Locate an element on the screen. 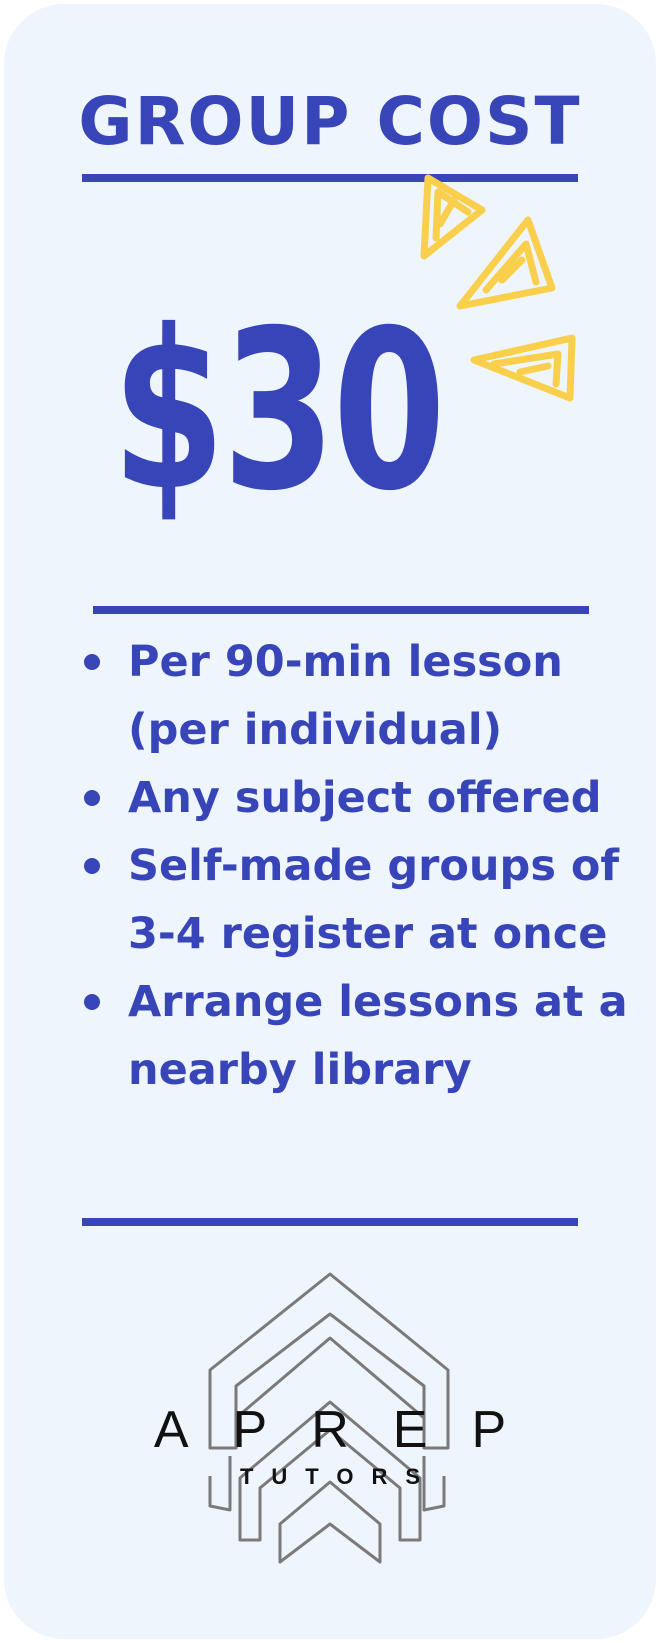  list-item: Per 90-min lesson (per individual) is located at coordinates (362, 696).